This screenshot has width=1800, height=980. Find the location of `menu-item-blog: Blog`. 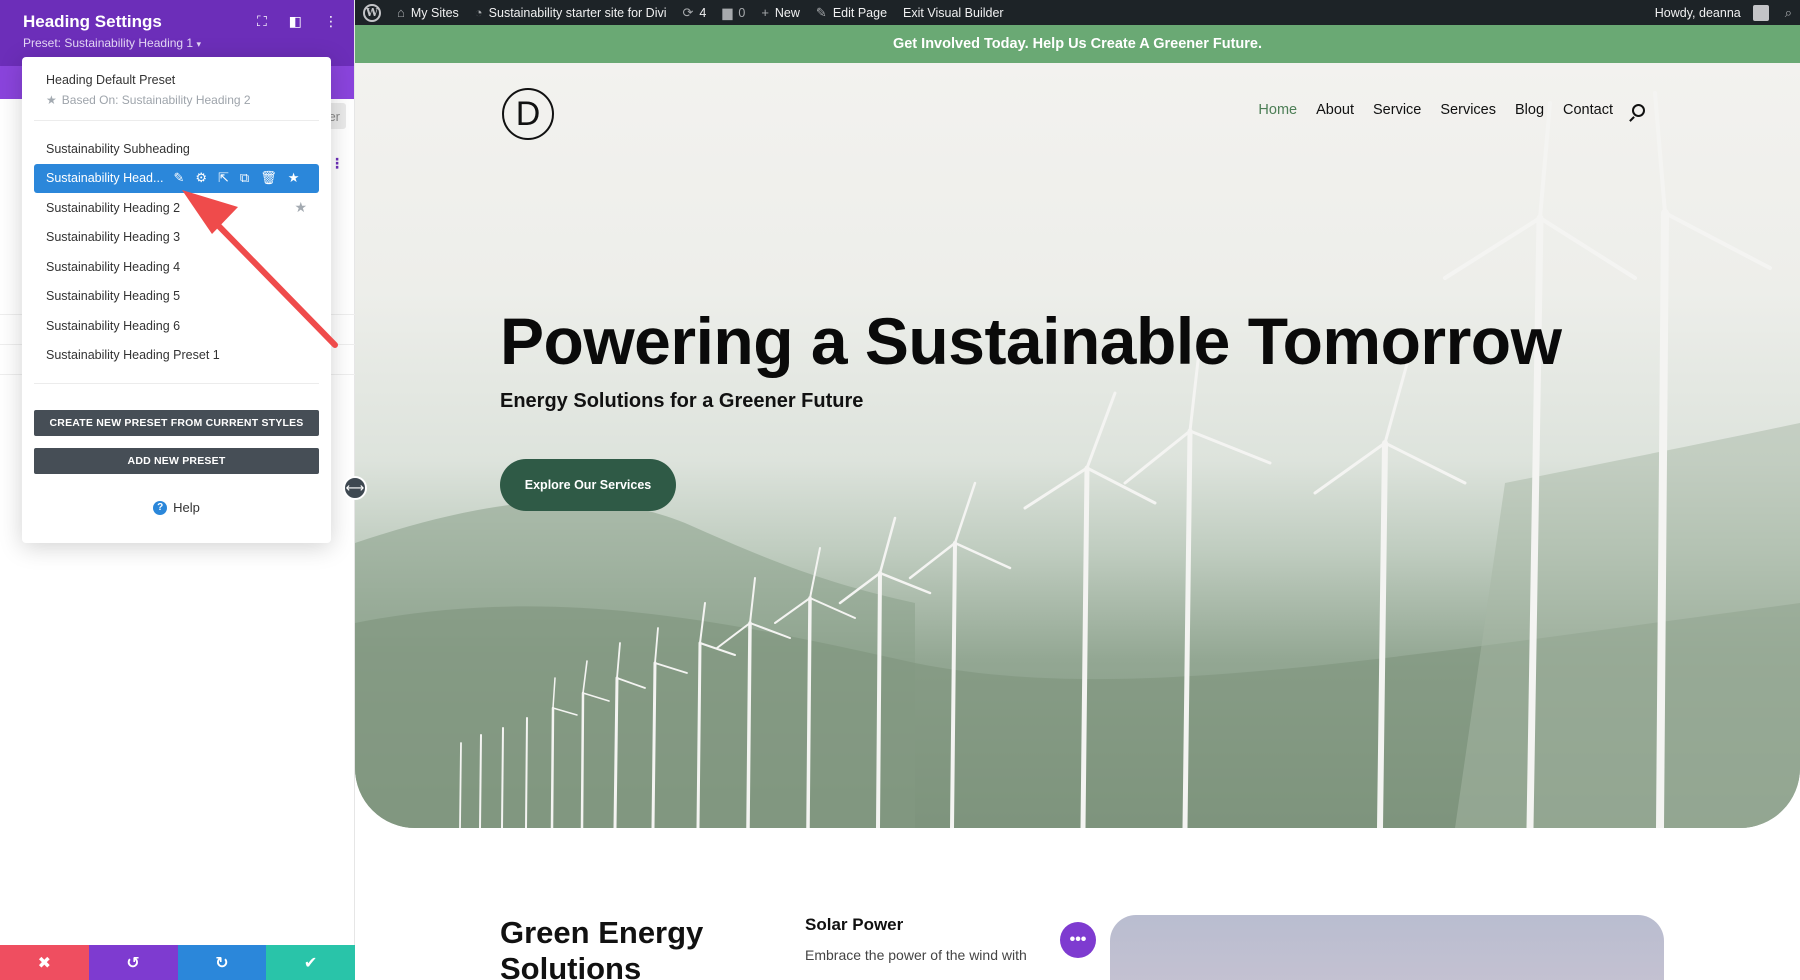

menu-item-blog: Blog is located at coordinates (1529, 110).